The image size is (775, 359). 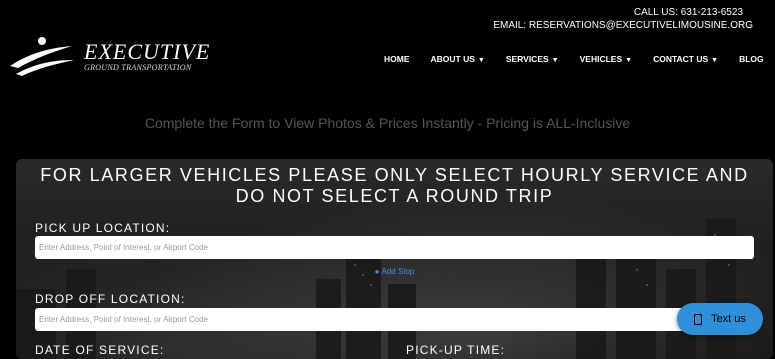 I want to click on nav-vehicles: VEHICLES ▼, so click(x=606, y=59).